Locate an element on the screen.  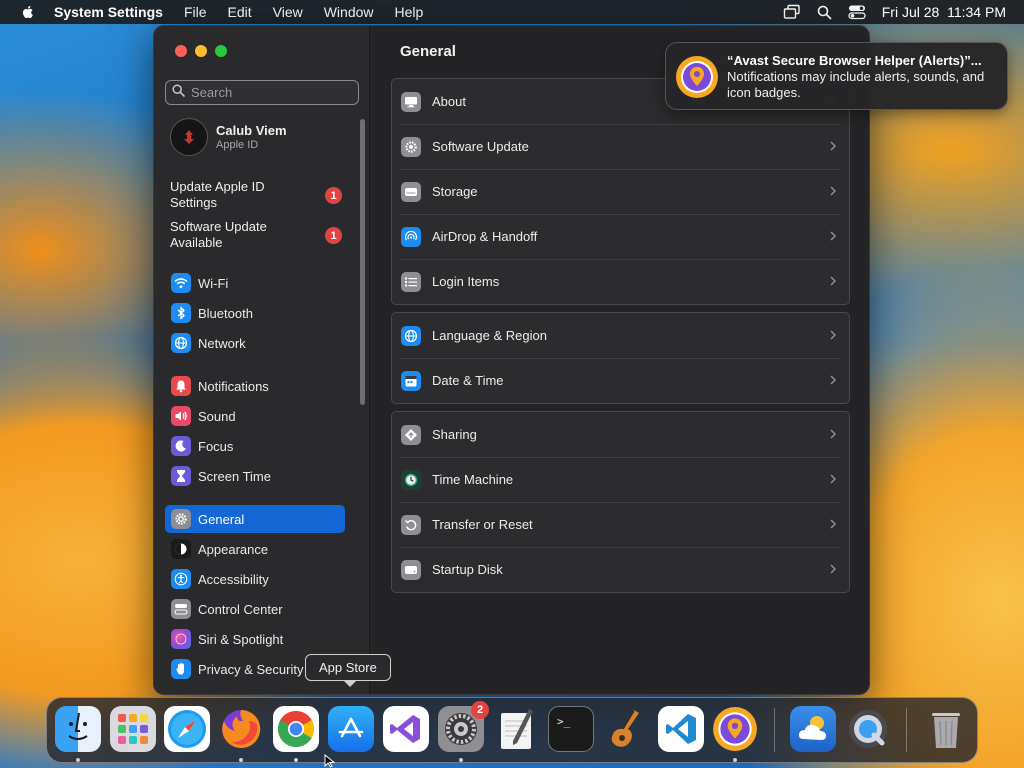
dock: 2 >_ is located at coordinates (512, 730).